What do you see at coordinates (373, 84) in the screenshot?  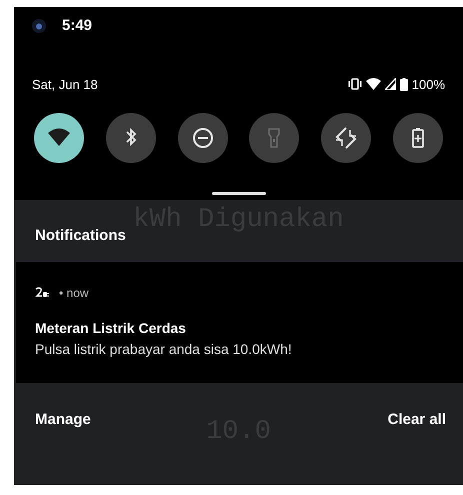 I see `wifi-icon` at bounding box center [373, 84].